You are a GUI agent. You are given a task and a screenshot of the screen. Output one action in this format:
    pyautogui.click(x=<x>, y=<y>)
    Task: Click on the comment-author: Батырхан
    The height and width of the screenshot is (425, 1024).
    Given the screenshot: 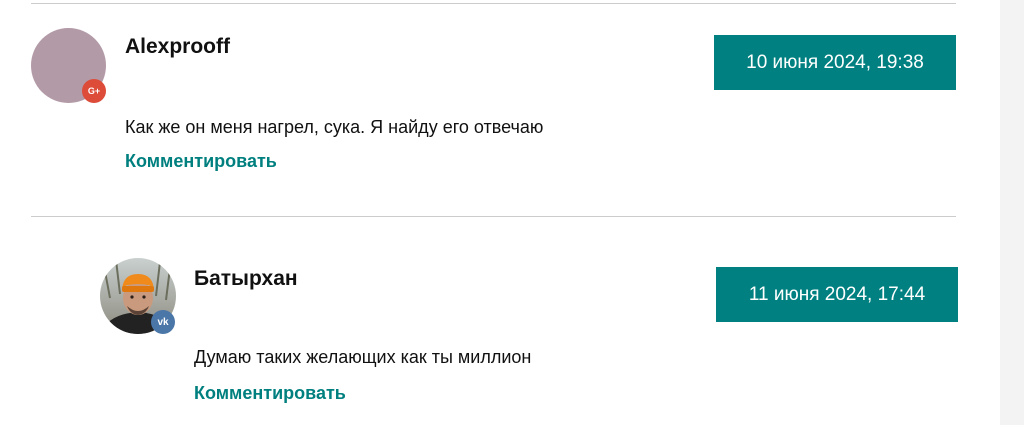 What is the action you would take?
    pyautogui.click(x=246, y=279)
    